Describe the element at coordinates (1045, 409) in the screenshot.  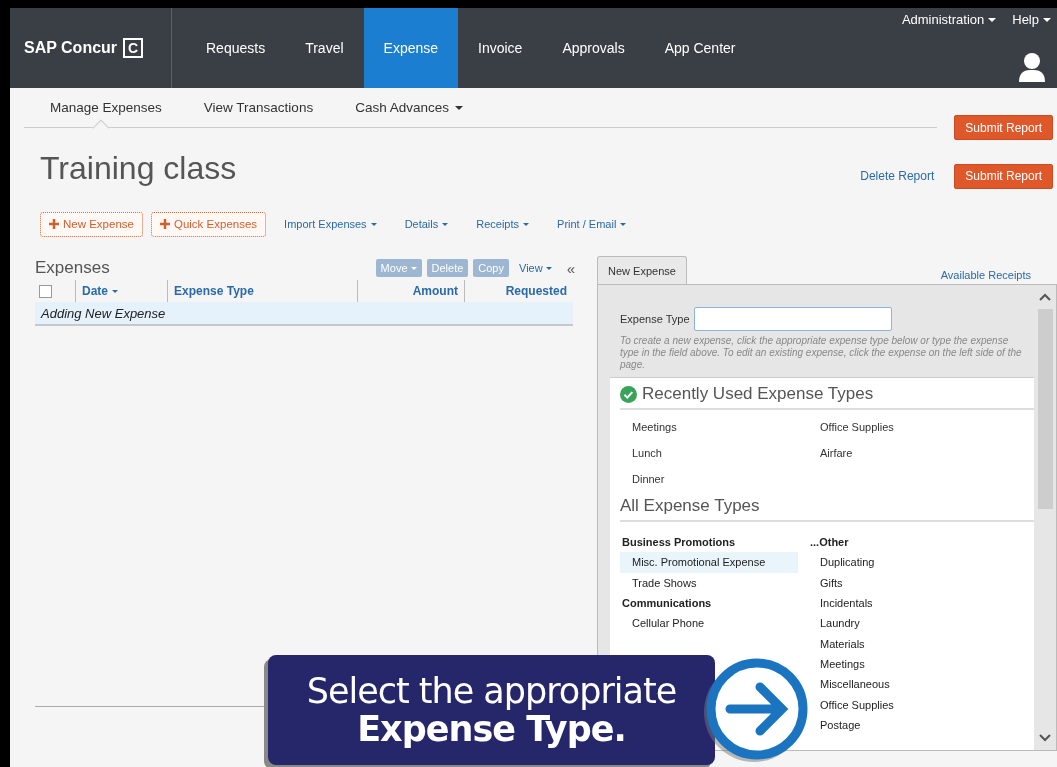
I see `scrollbar-thumb` at that location.